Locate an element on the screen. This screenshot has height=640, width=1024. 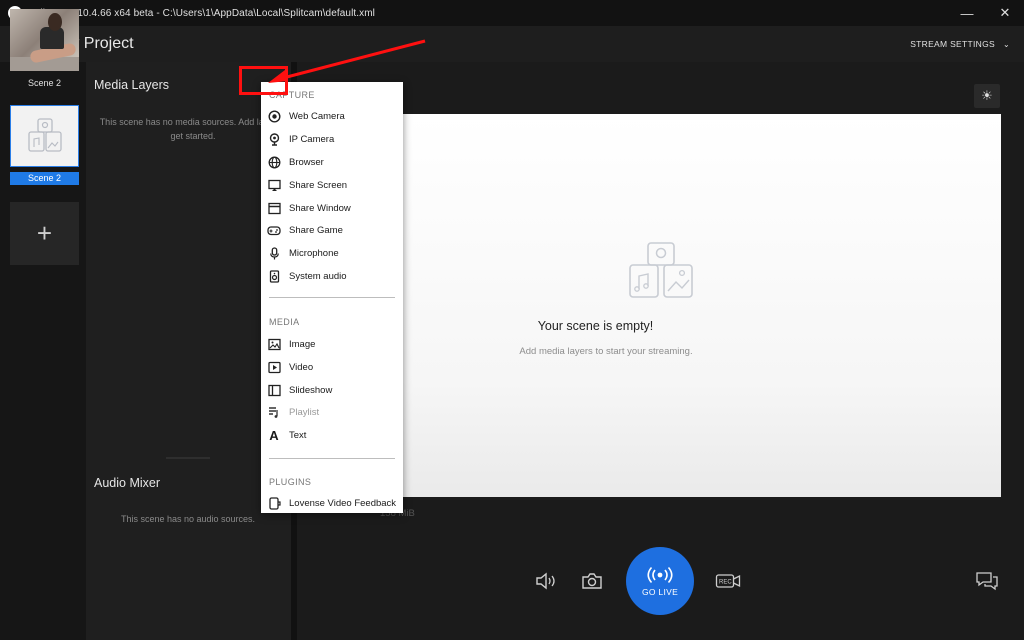
gamepad-icon is located at coordinates (274, 230).